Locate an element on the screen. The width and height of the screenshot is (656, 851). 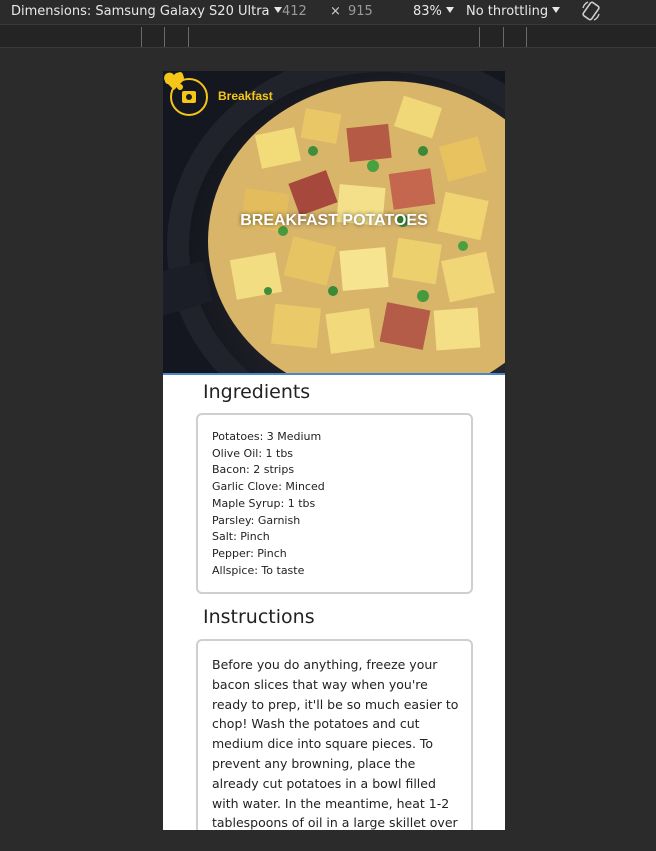
ingredient-item: Potatoes: 3 Medium is located at coordinates (267, 436).